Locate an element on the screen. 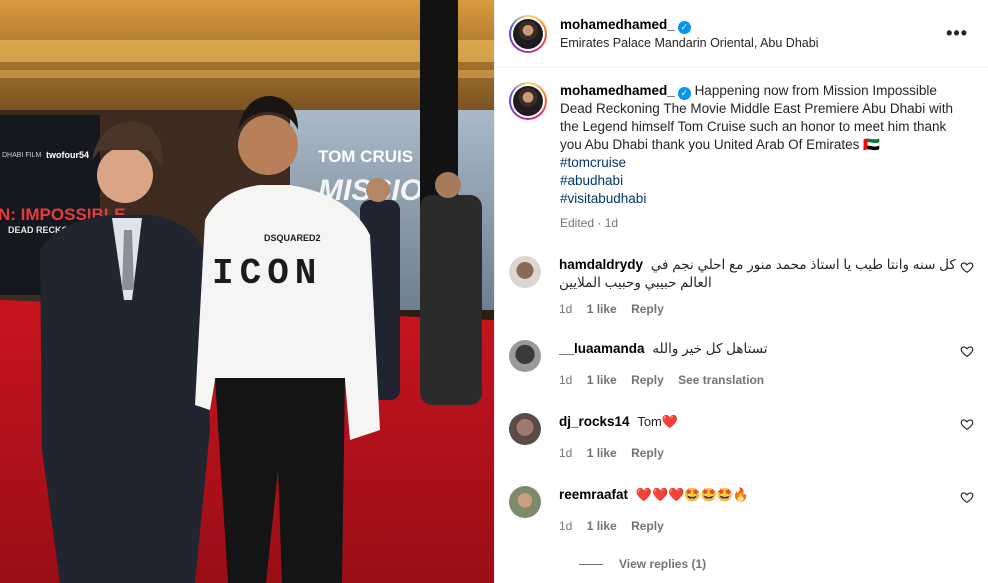  comment-item: dj_rocks14 Tom❤️ 1d 1 like Reply is located at coordinates (741, 437).